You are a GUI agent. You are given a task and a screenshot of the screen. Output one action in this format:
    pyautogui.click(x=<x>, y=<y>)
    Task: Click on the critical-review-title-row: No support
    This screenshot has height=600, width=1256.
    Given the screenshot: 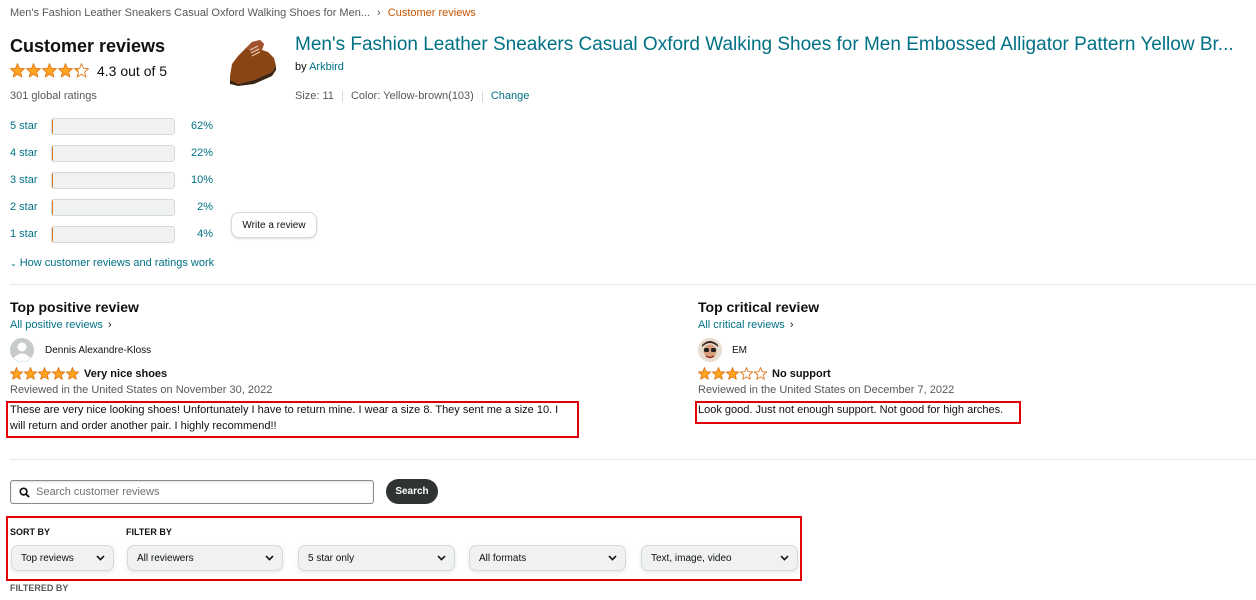 What is the action you would take?
    pyautogui.click(x=764, y=373)
    